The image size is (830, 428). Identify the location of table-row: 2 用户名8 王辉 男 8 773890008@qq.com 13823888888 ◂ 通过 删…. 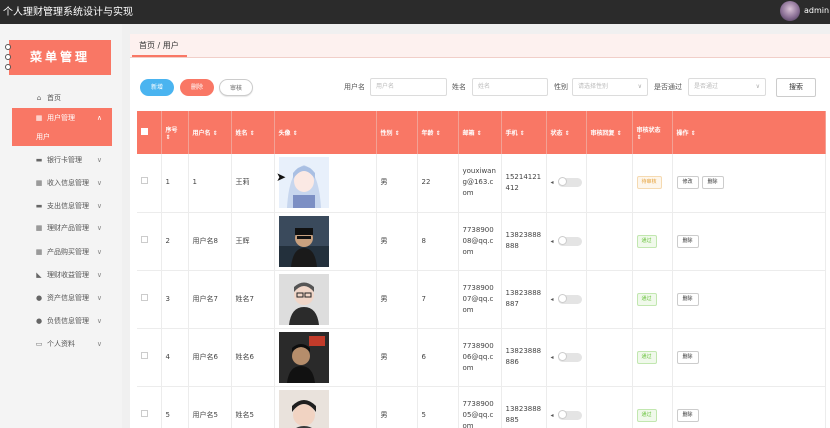
(481, 241).